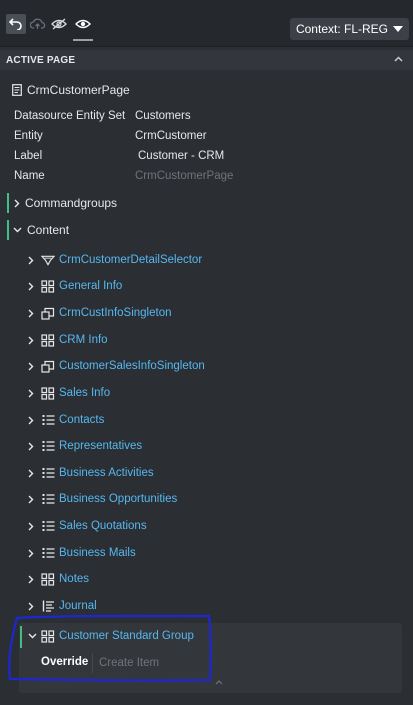  I want to click on eye-off-icon, so click(59, 24).